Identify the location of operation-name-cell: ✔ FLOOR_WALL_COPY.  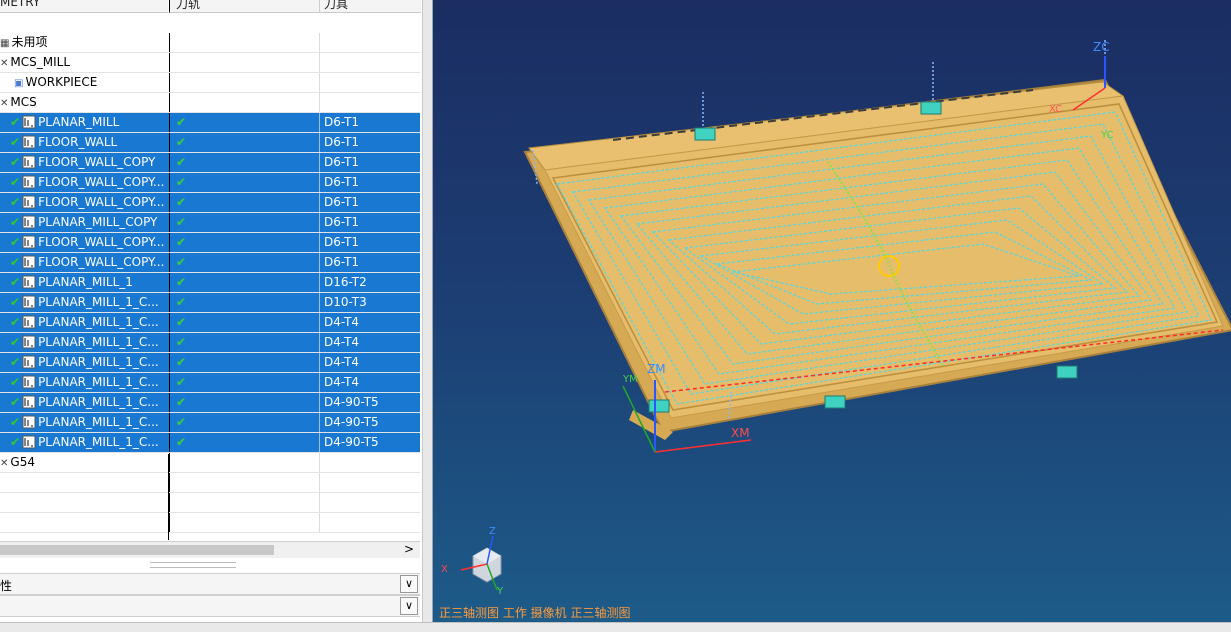
(85, 162).